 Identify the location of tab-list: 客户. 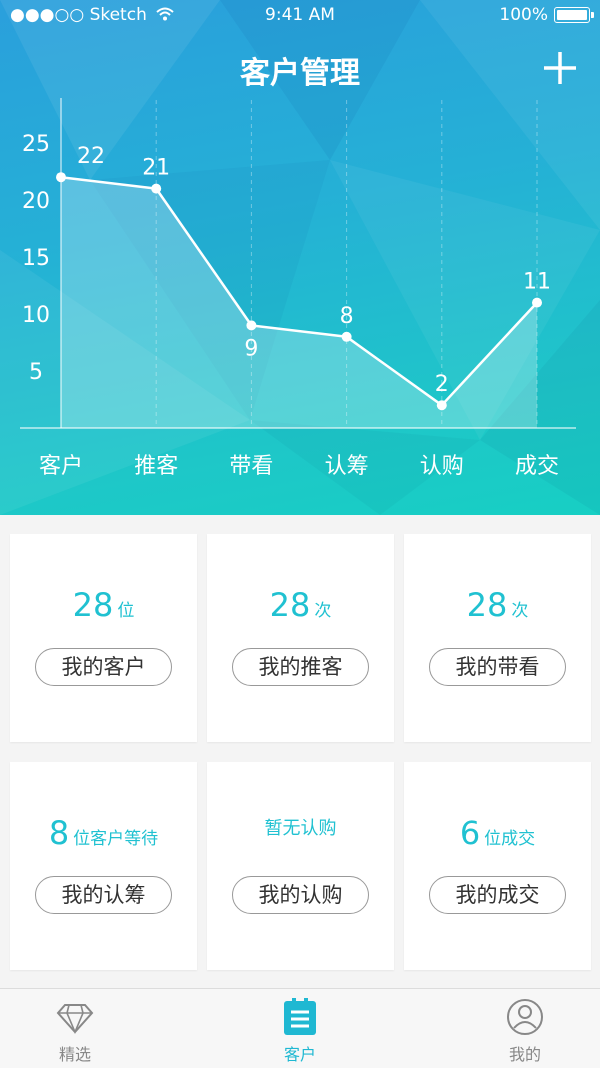
(300, 1028).